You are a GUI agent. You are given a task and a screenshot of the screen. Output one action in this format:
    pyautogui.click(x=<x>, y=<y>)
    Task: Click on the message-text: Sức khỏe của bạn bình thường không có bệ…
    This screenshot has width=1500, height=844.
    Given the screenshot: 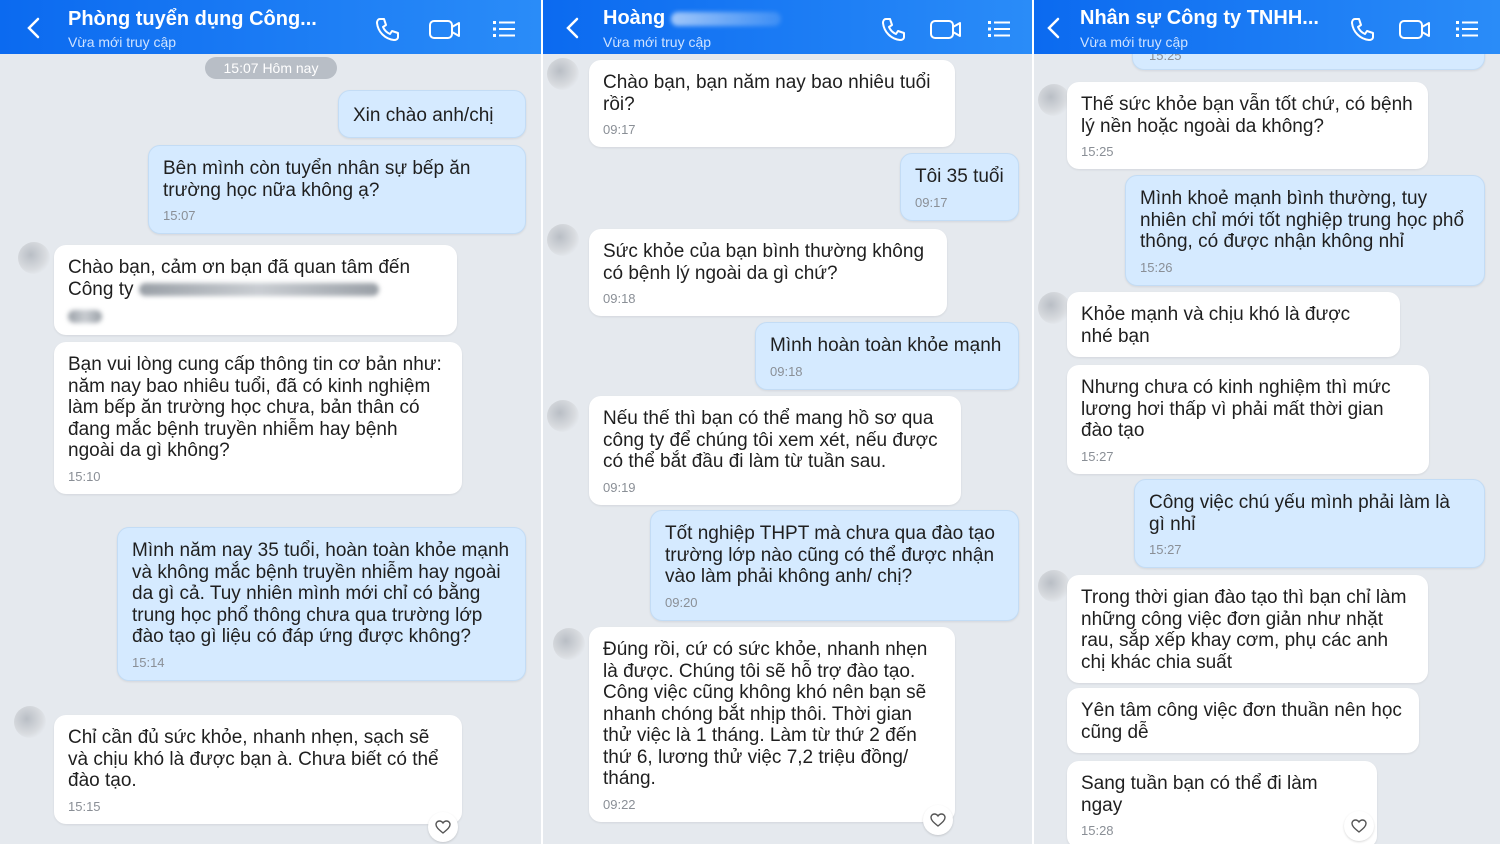 What is the action you would take?
    pyautogui.click(x=764, y=262)
    